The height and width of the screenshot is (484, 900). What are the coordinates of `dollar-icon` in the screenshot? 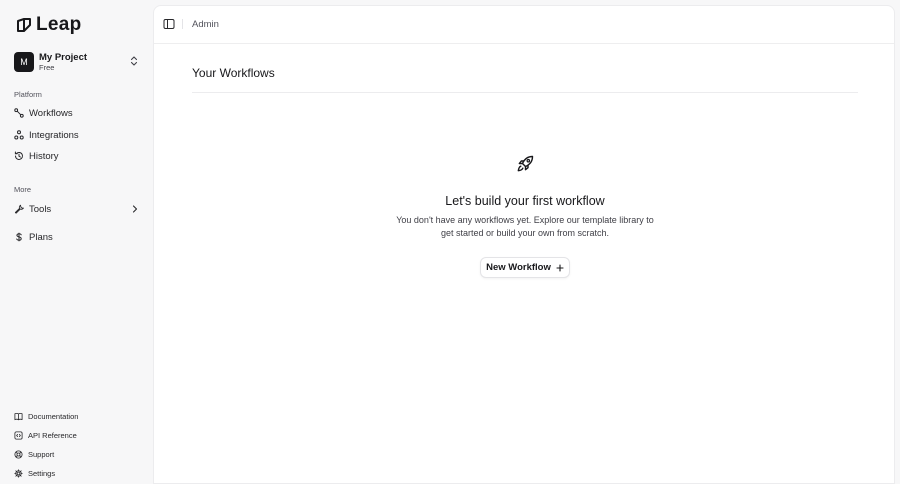 It's located at (19, 237).